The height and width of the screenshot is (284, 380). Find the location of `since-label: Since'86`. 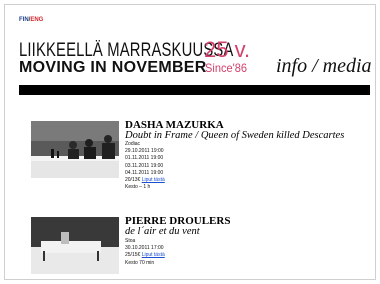

since-label: Since'86 is located at coordinates (226, 68).